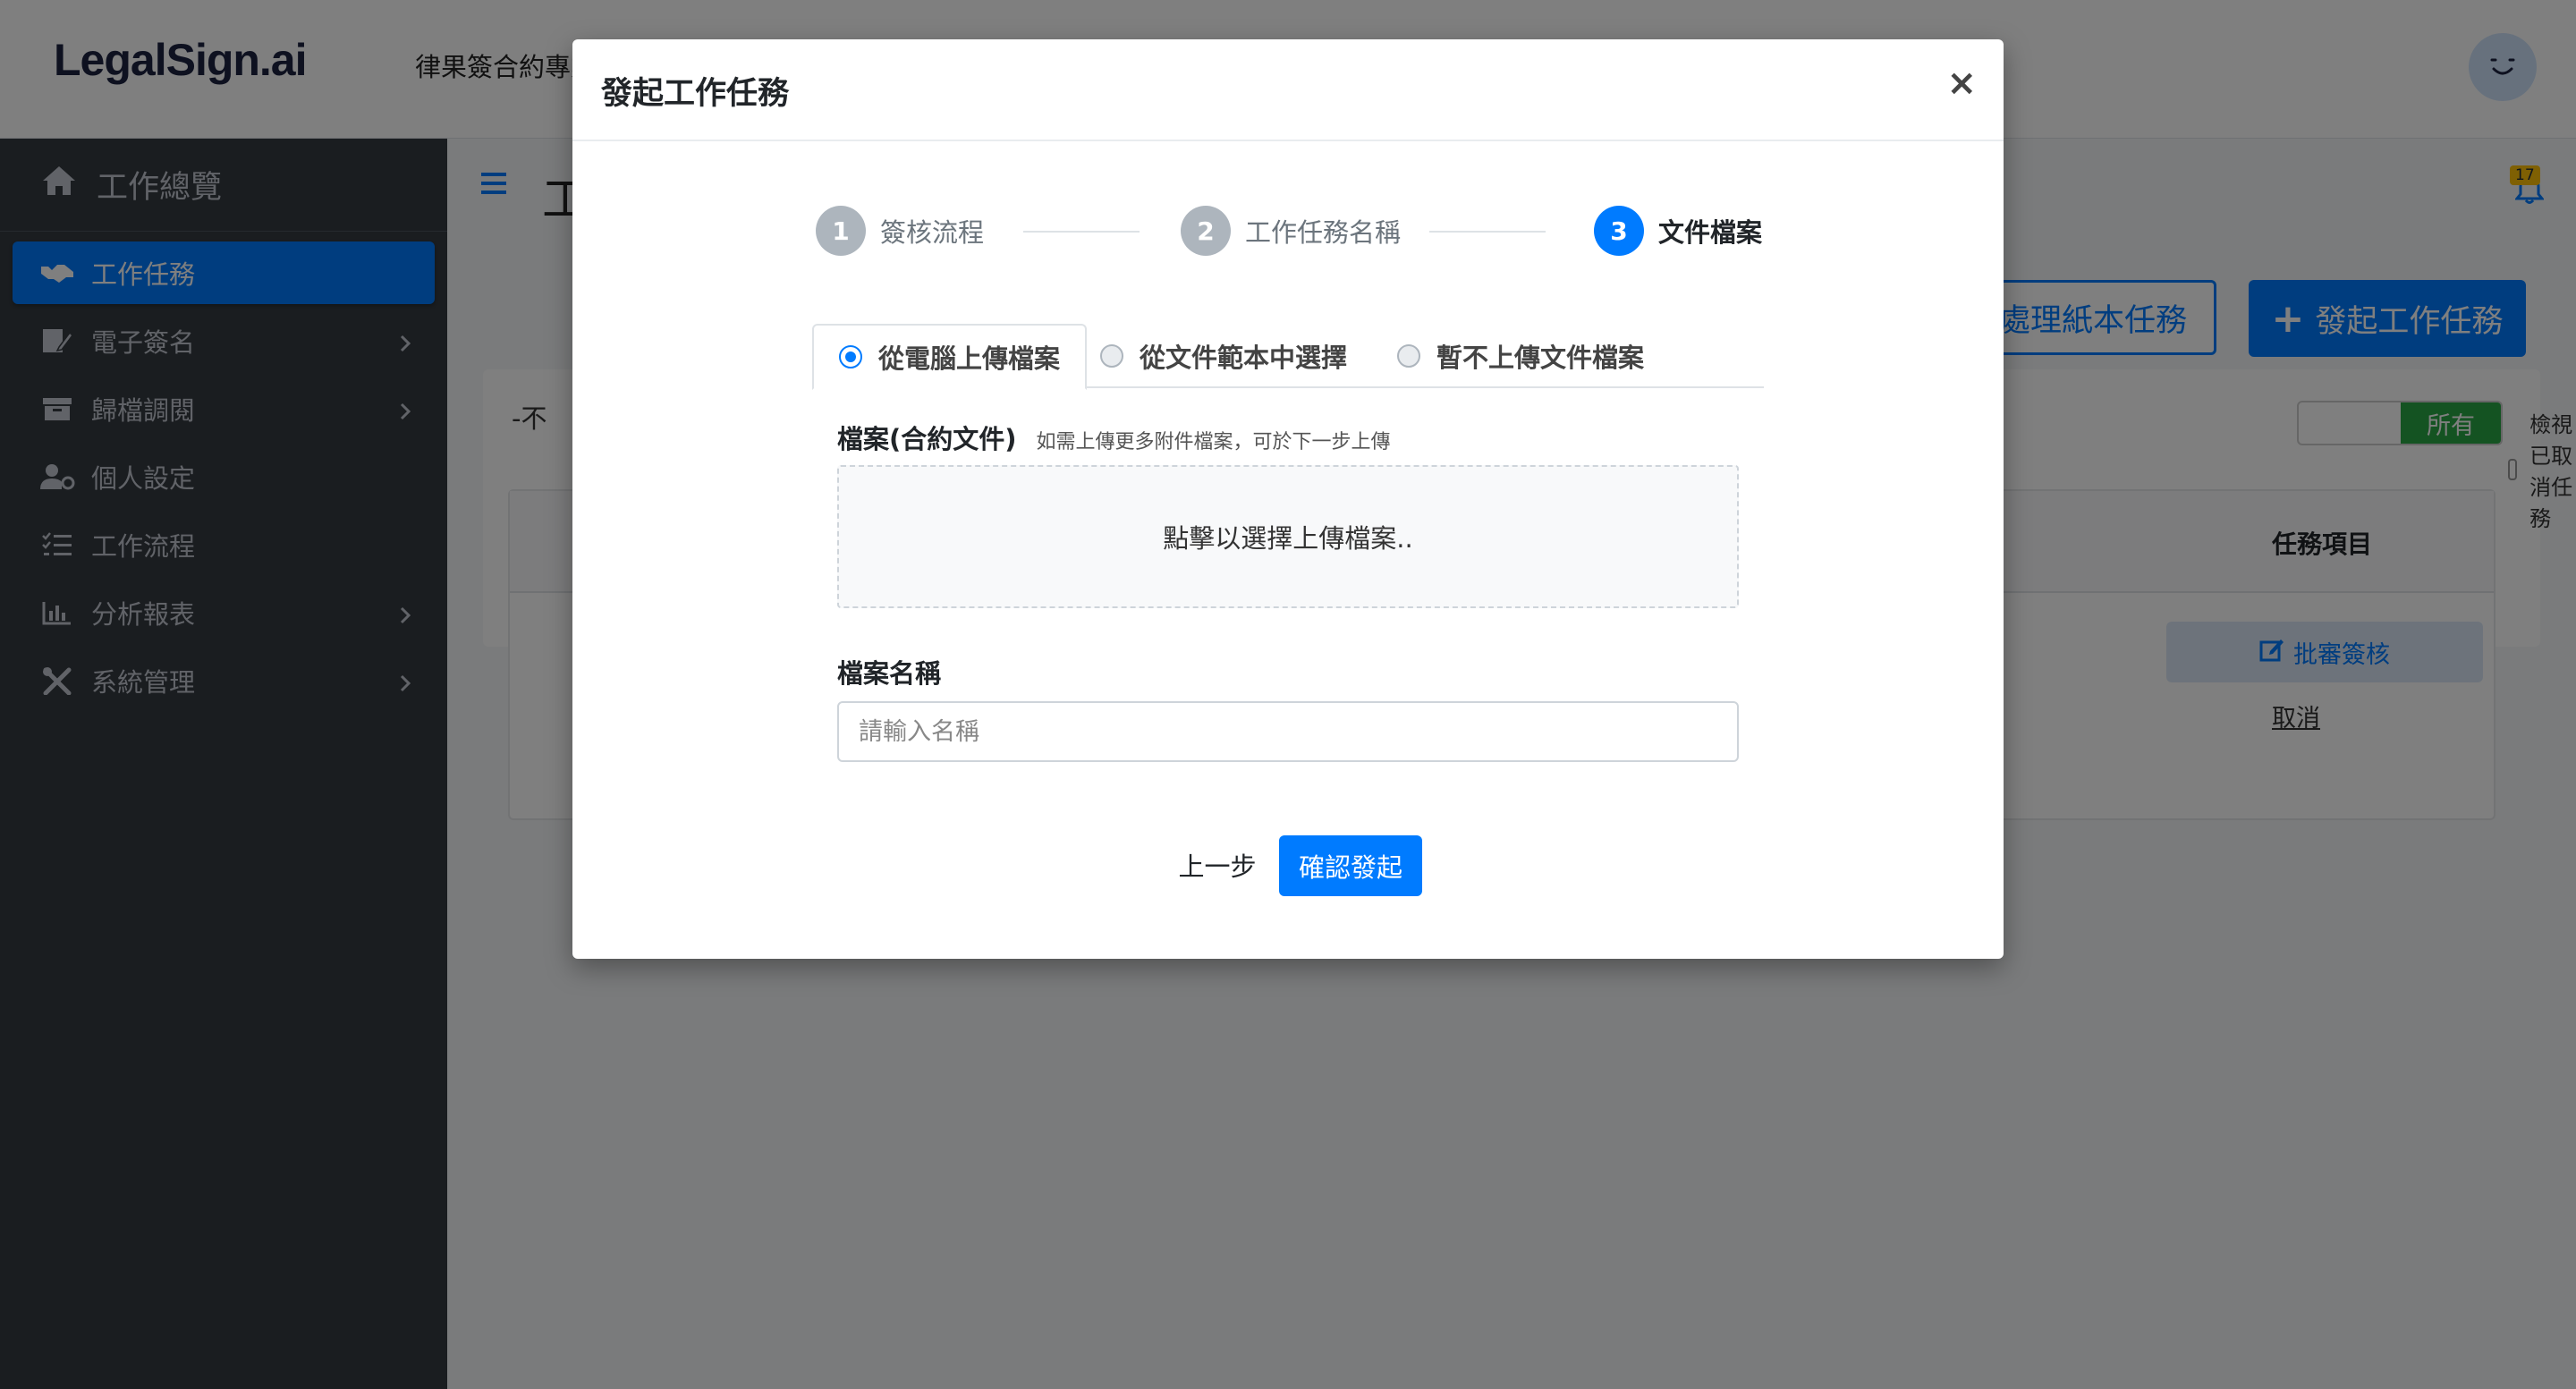 The height and width of the screenshot is (1389, 2576). I want to click on tab-select-from-template: 從文件範本中選擇, so click(1223, 356).